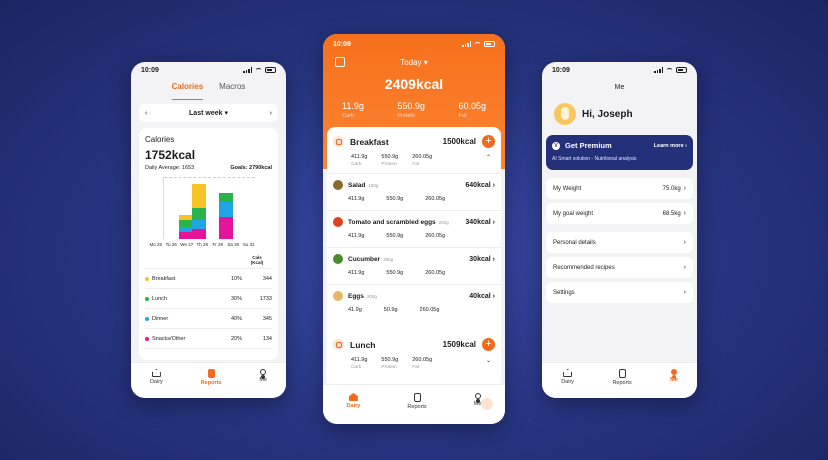 The image size is (828, 460). Describe the element at coordinates (414, 302) in the screenshot. I see `food-item: Eggs 200g 40kcal › 41.9g 50.9g 260.05g` at that location.